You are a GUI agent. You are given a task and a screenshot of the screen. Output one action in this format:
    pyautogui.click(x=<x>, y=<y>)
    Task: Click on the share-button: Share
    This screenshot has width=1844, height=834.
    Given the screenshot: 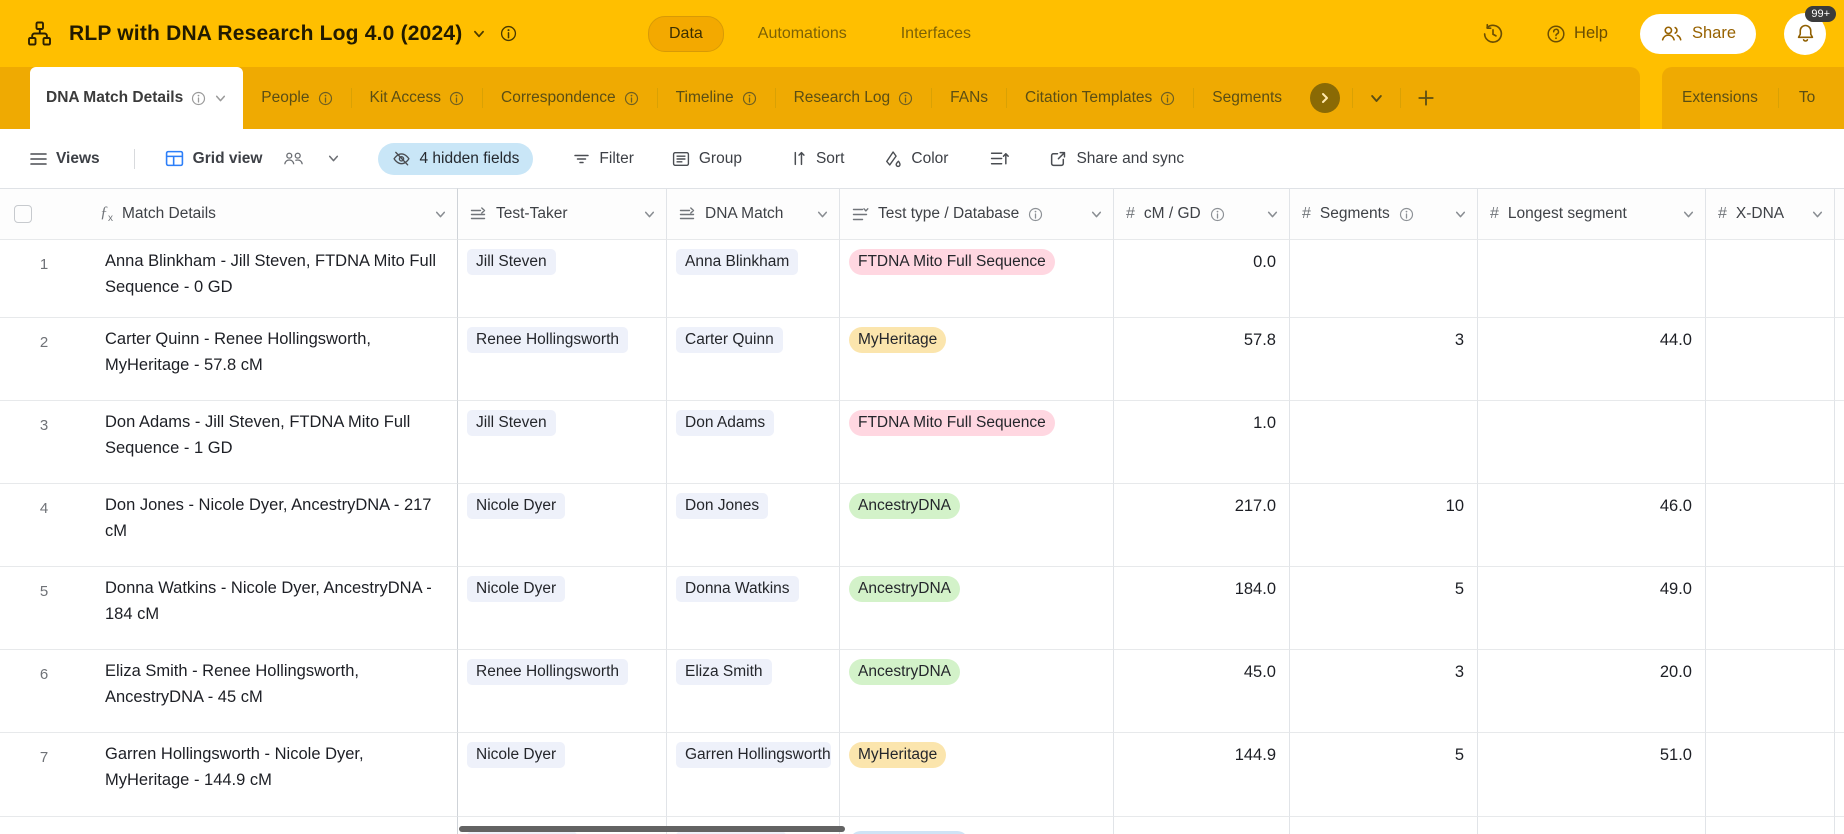 What is the action you would take?
    pyautogui.click(x=1697, y=33)
    